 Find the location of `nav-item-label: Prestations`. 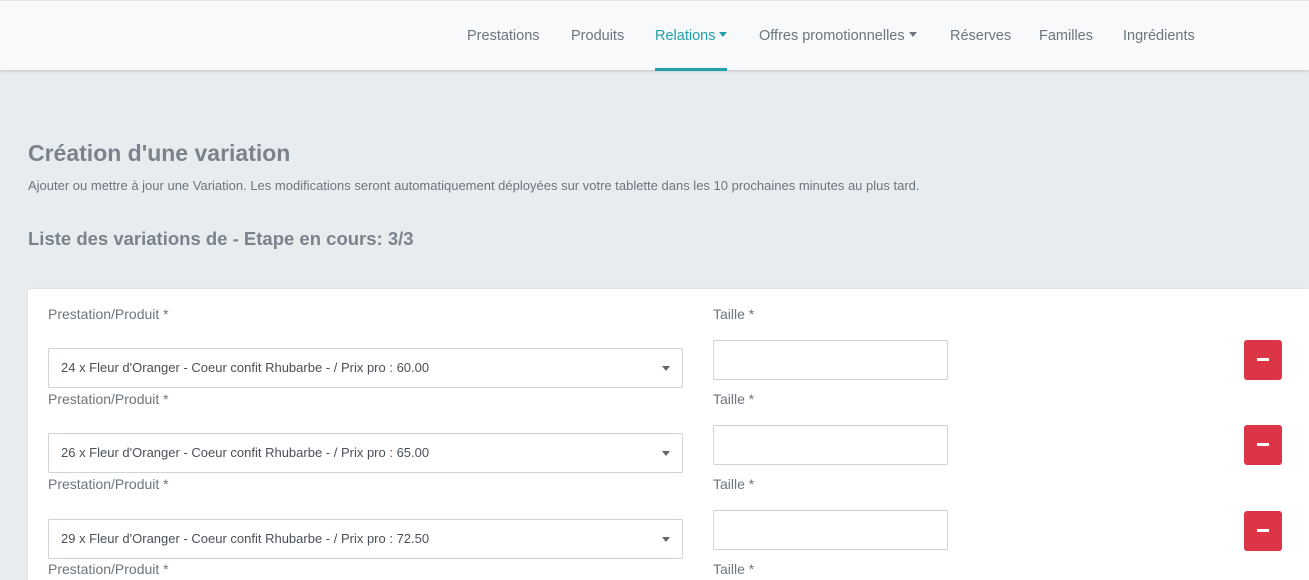

nav-item-label: Prestations is located at coordinates (503, 36).